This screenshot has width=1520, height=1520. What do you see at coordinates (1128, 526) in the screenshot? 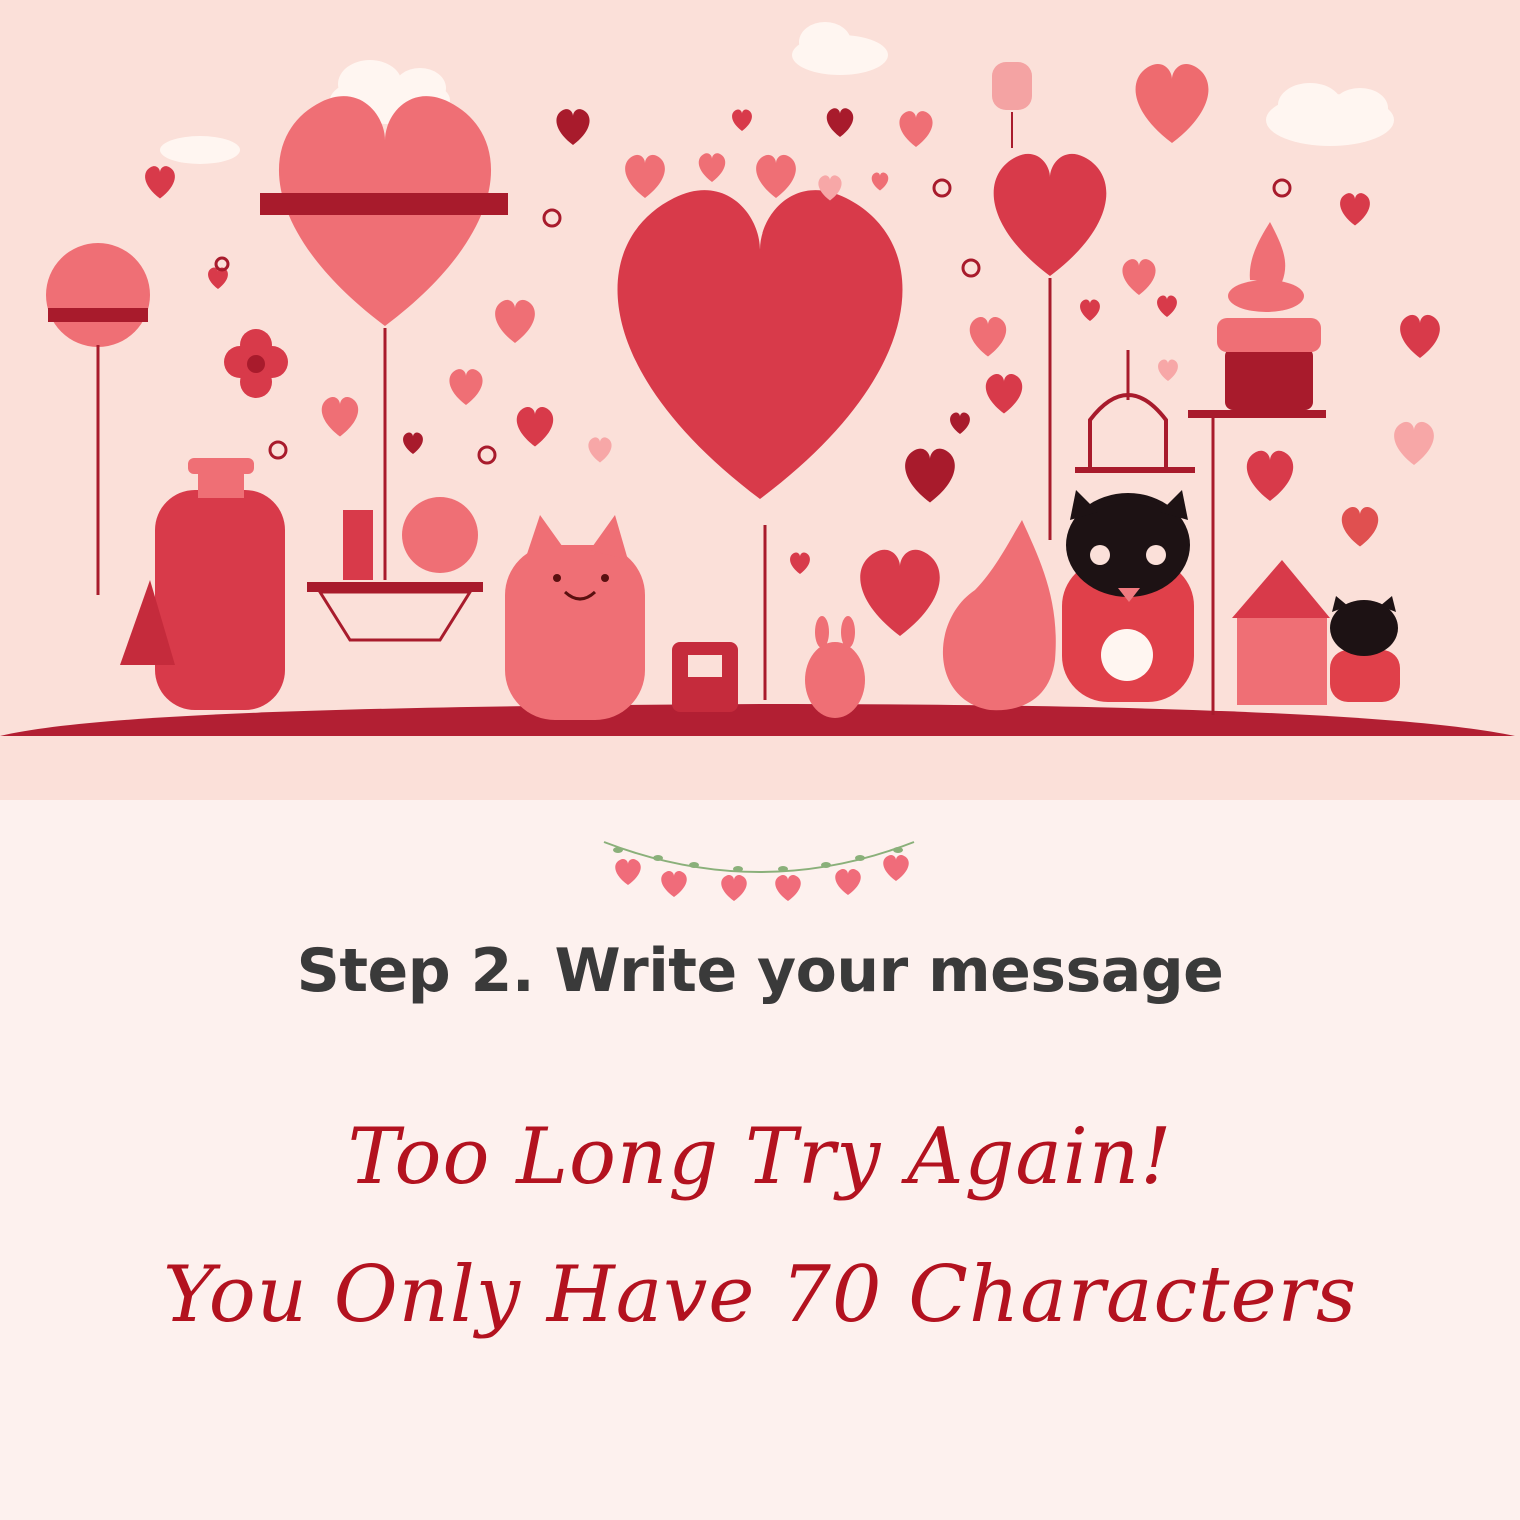
I see `black-cat-character-icon` at bounding box center [1128, 526].